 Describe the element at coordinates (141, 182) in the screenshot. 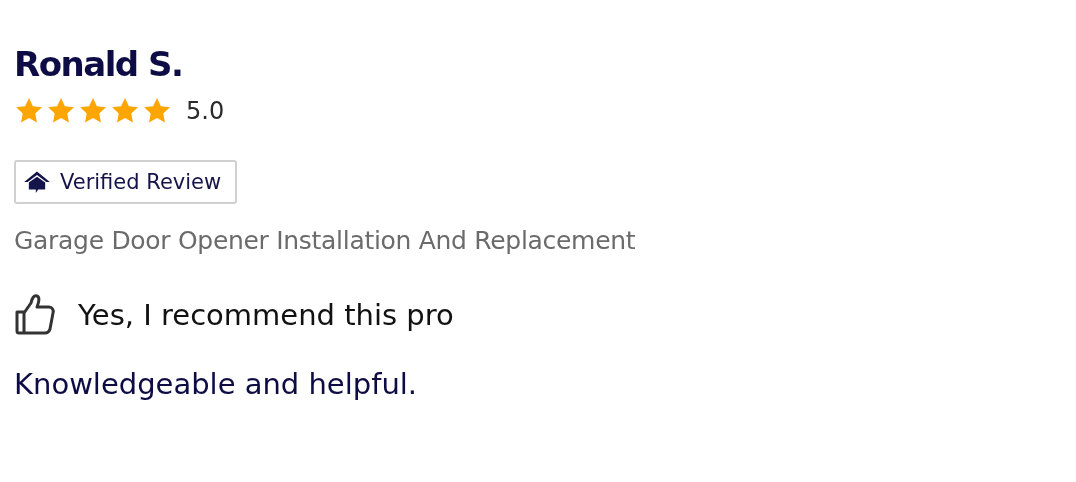

I see `badge-label: Verified Review` at that location.